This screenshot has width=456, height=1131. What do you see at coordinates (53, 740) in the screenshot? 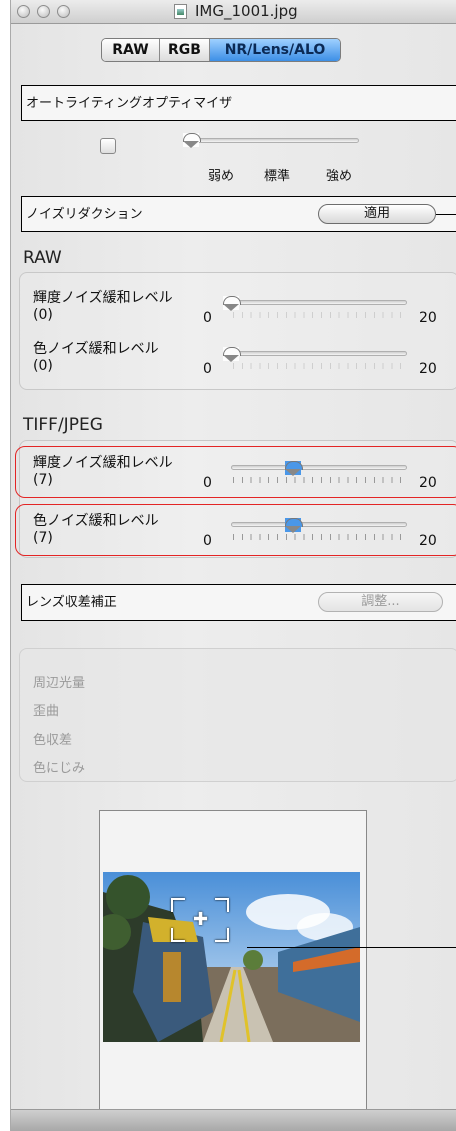
I see `lens-item-chromatic: 色収差` at bounding box center [53, 740].